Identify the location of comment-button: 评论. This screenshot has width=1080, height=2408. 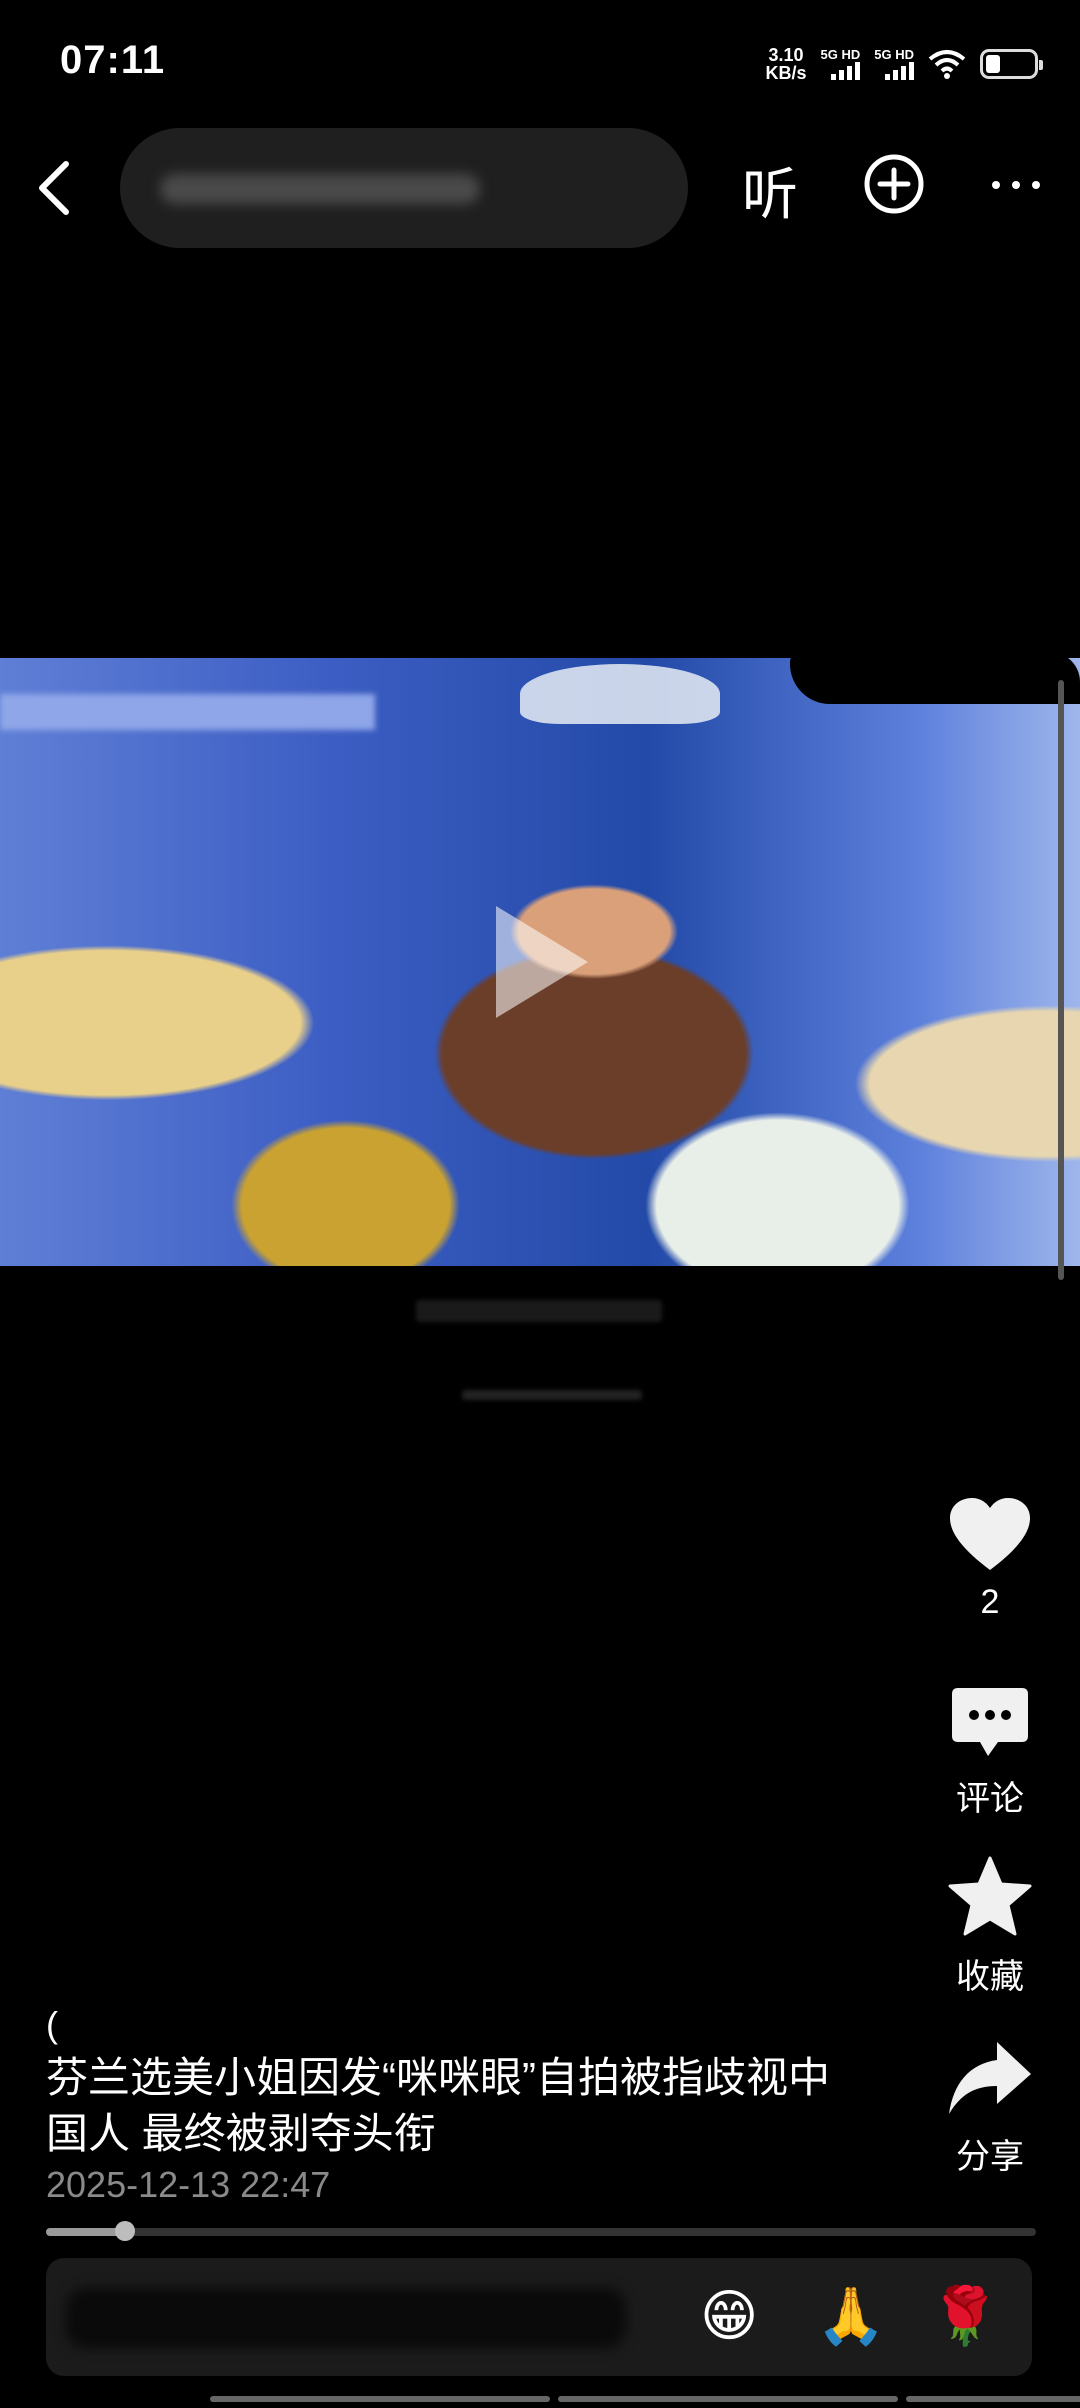
(990, 1753).